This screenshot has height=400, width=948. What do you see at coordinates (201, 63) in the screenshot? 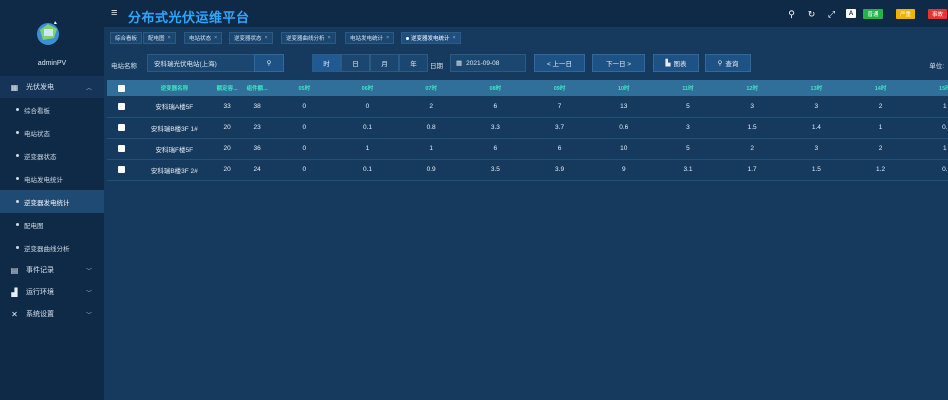
I see `station-select: 安科瑞光伏电站(上海)` at bounding box center [201, 63].